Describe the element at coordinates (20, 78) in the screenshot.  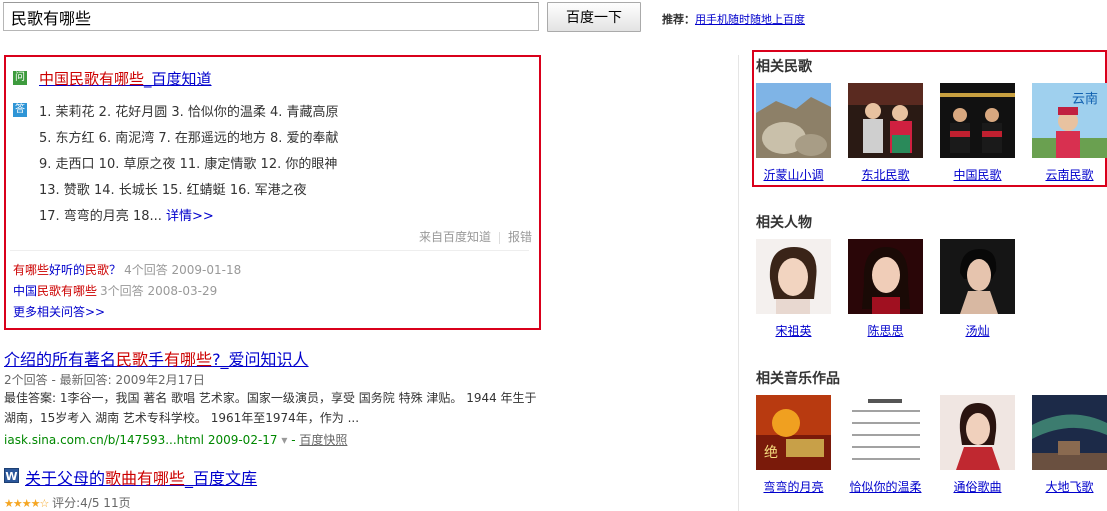
I see `question-icon: 问` at that location.